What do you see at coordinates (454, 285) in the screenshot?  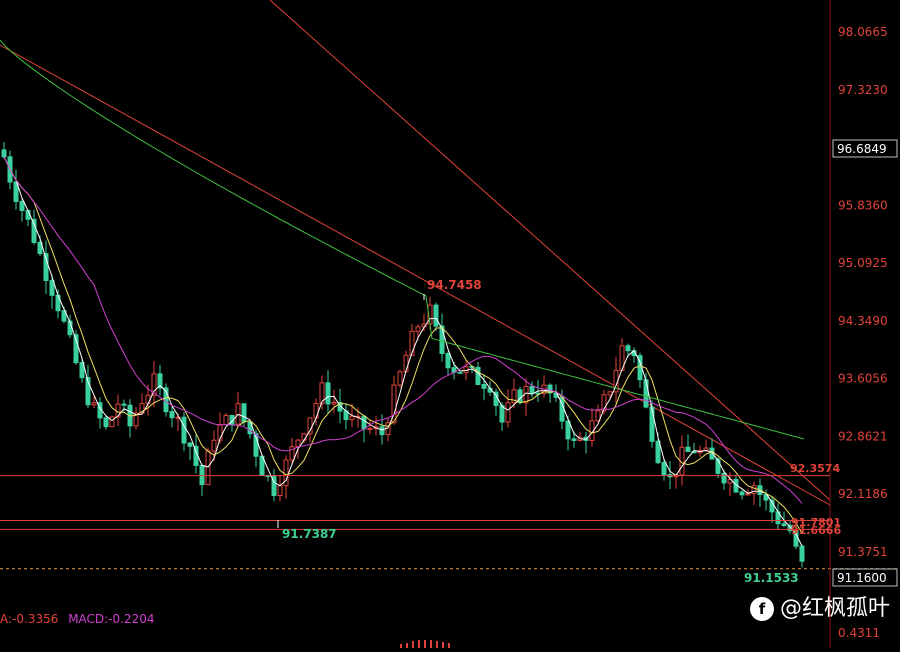 I see `high-label: 94.7458` at bounding box center [454, 285].